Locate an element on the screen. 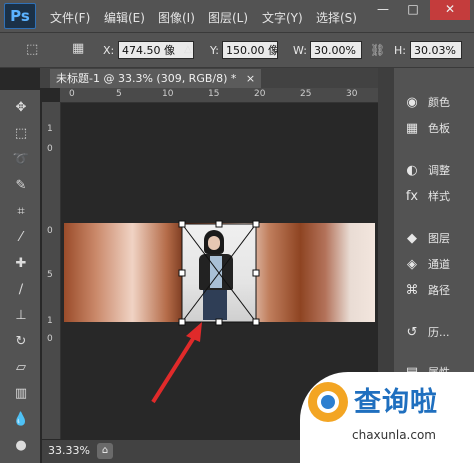  paths-icon: ⌘ is located at coordinates (412, 290).